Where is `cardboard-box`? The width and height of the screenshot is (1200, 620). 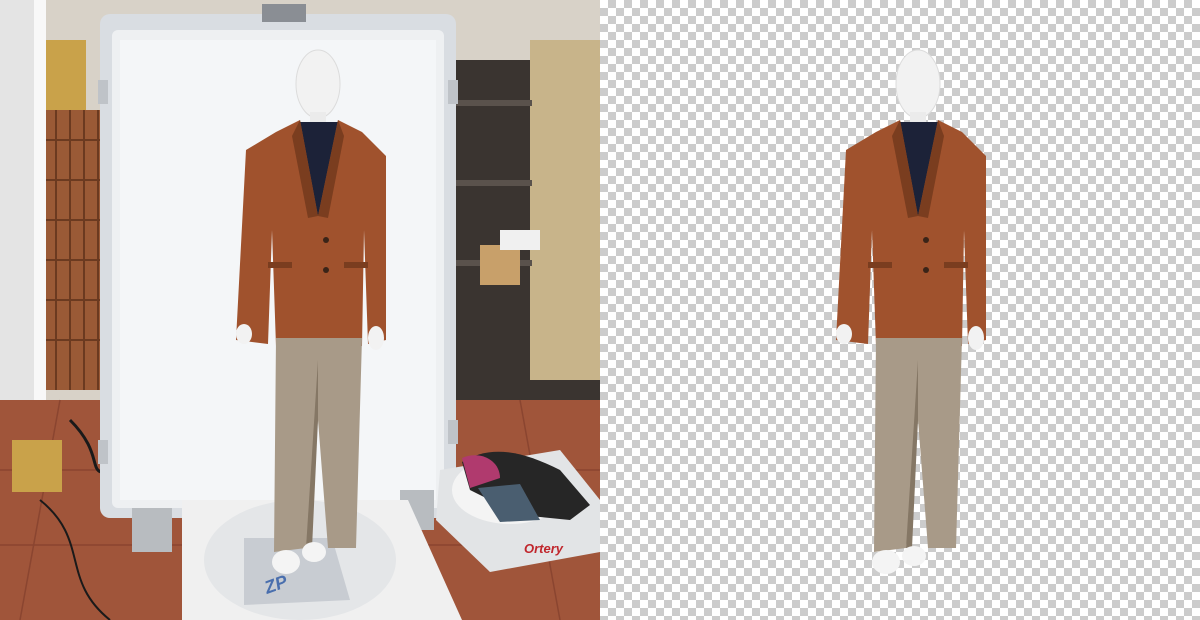
cardboard-box is located at coordinates (37, 466).